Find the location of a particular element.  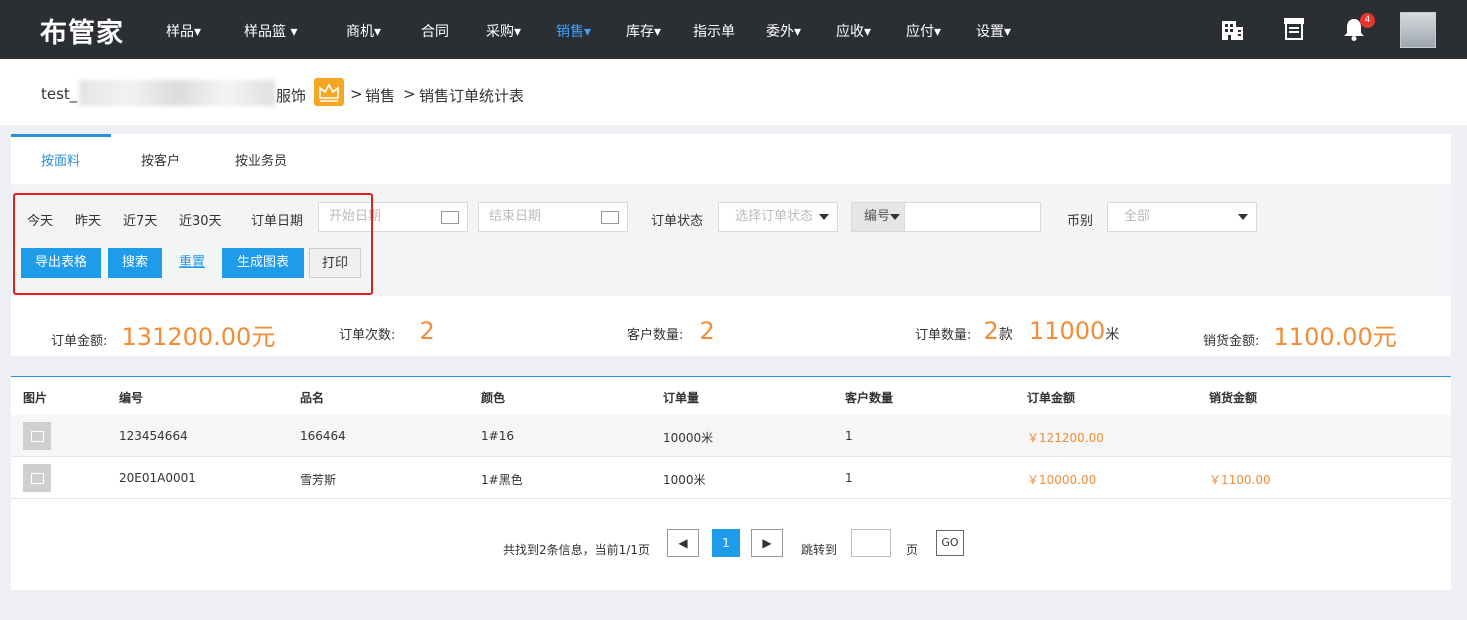

nav-item-opportunity: 商机▾ is located at coordinates (363, 31).